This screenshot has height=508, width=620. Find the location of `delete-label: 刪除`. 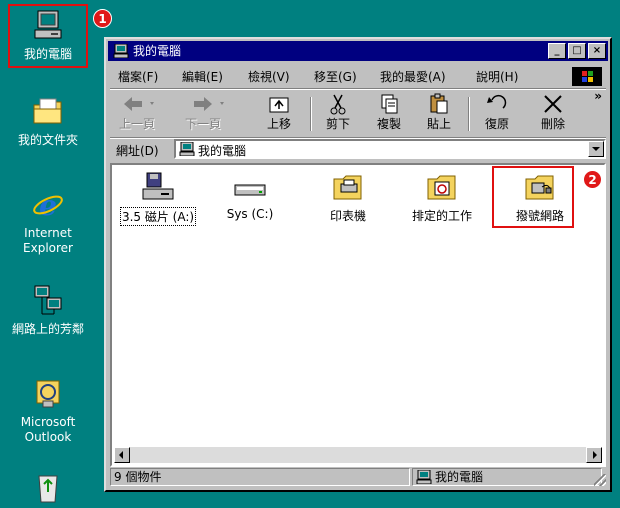

delete-label: 刪除 is located at coordinates (552, 124).